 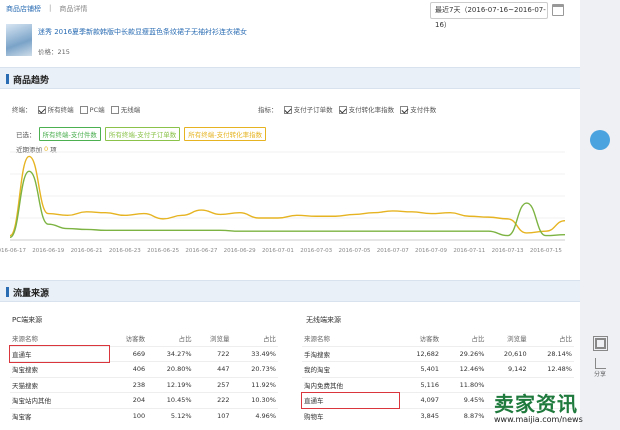 What do you see at coordinates (464, 415) in the screenshot?
I see `source-value: 8.87%` at bounding box center [464, 415].